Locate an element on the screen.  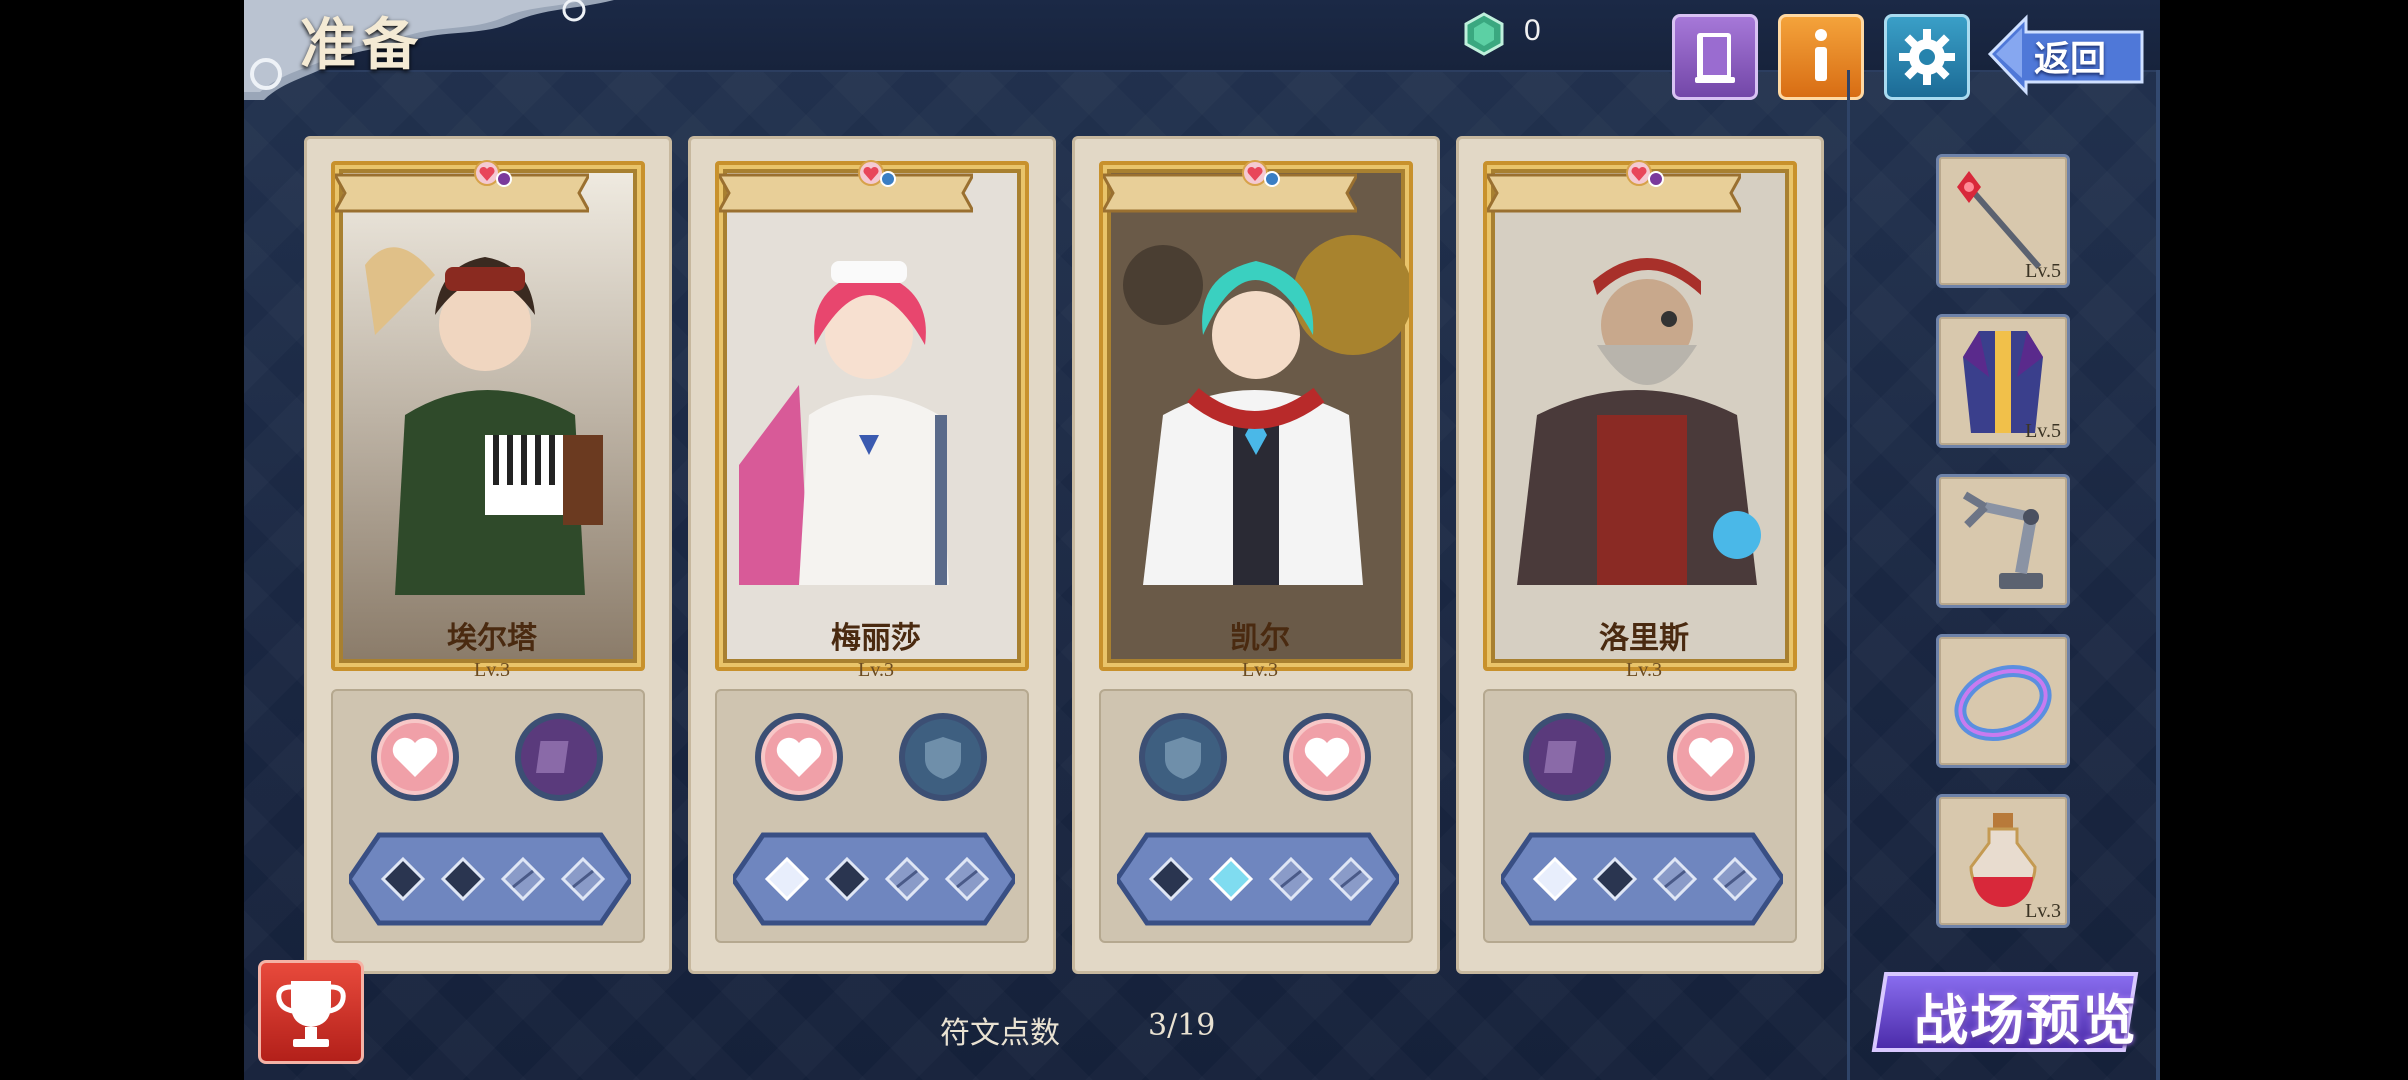
character-panel: 洛里斯 Lv.3 is located at coordinates (1640, 555).